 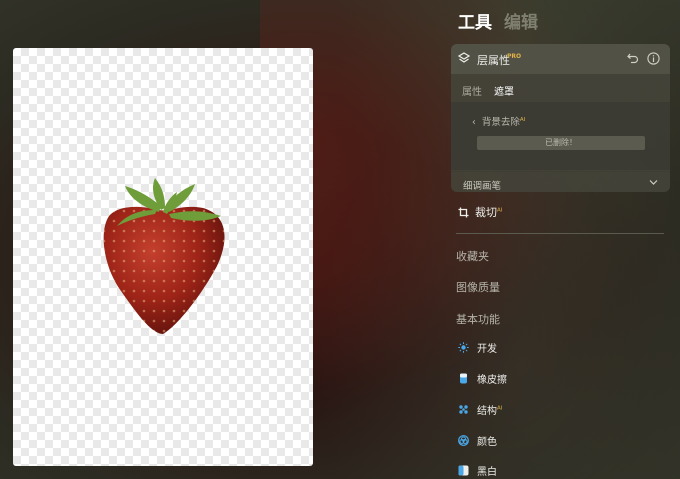 I want to click on section-favorites: 收藏夹, so click(x=472, y=256).